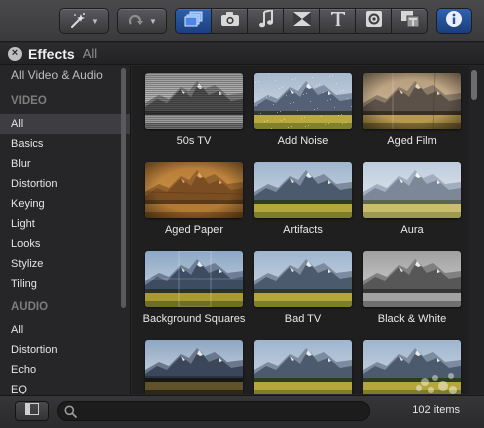 This screenshot has height=428, width=484. I want to click on enhance-button: ▼, so click(84, 21).